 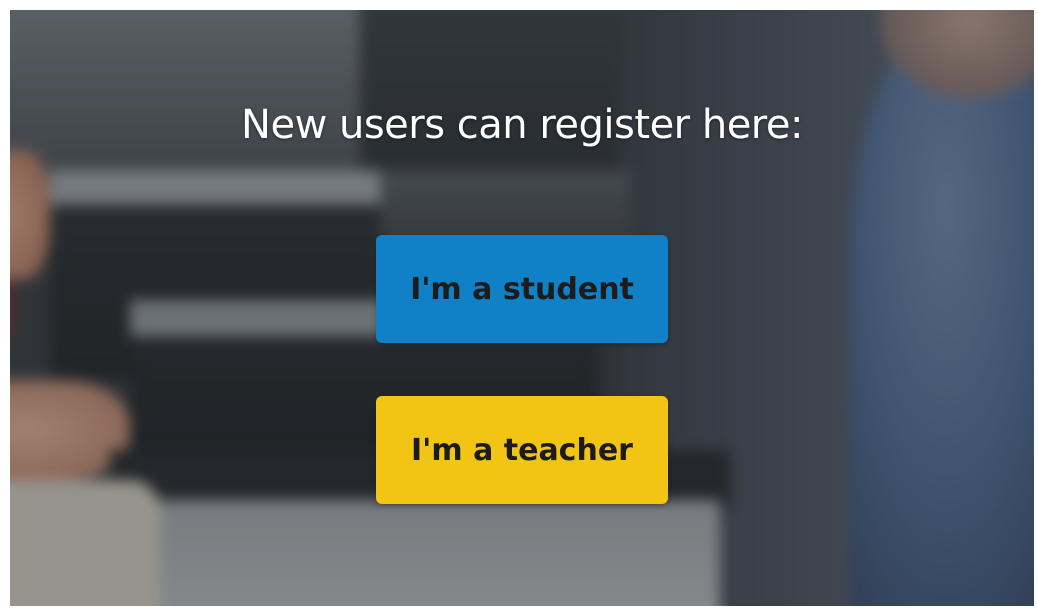 What do you see at coordinates (522, 289) in the screenshot?
I see `student-register-button: I'm a student` at bounding box center [522, 289].